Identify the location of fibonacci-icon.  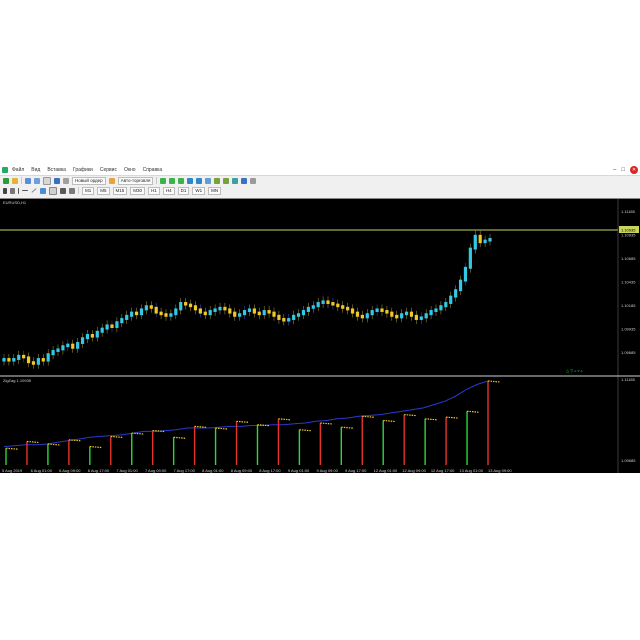
(53, 190).